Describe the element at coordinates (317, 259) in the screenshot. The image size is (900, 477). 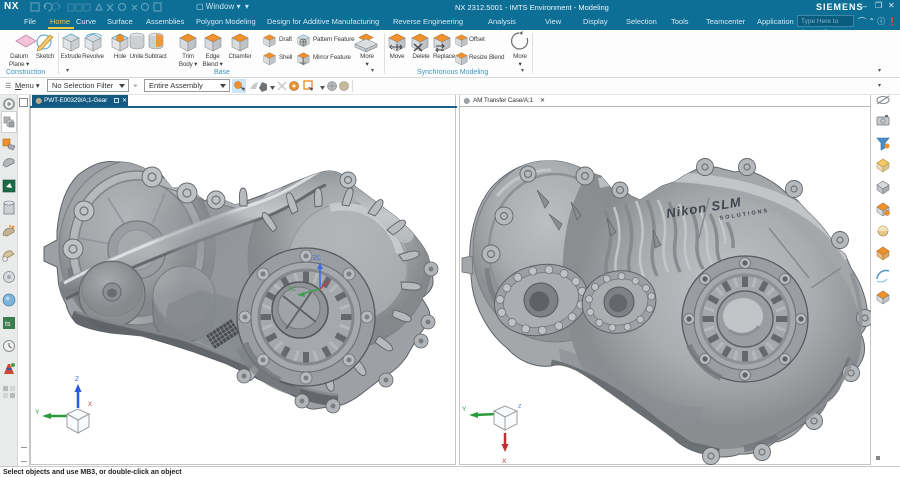
I see `svg-text: ZC` at that location.